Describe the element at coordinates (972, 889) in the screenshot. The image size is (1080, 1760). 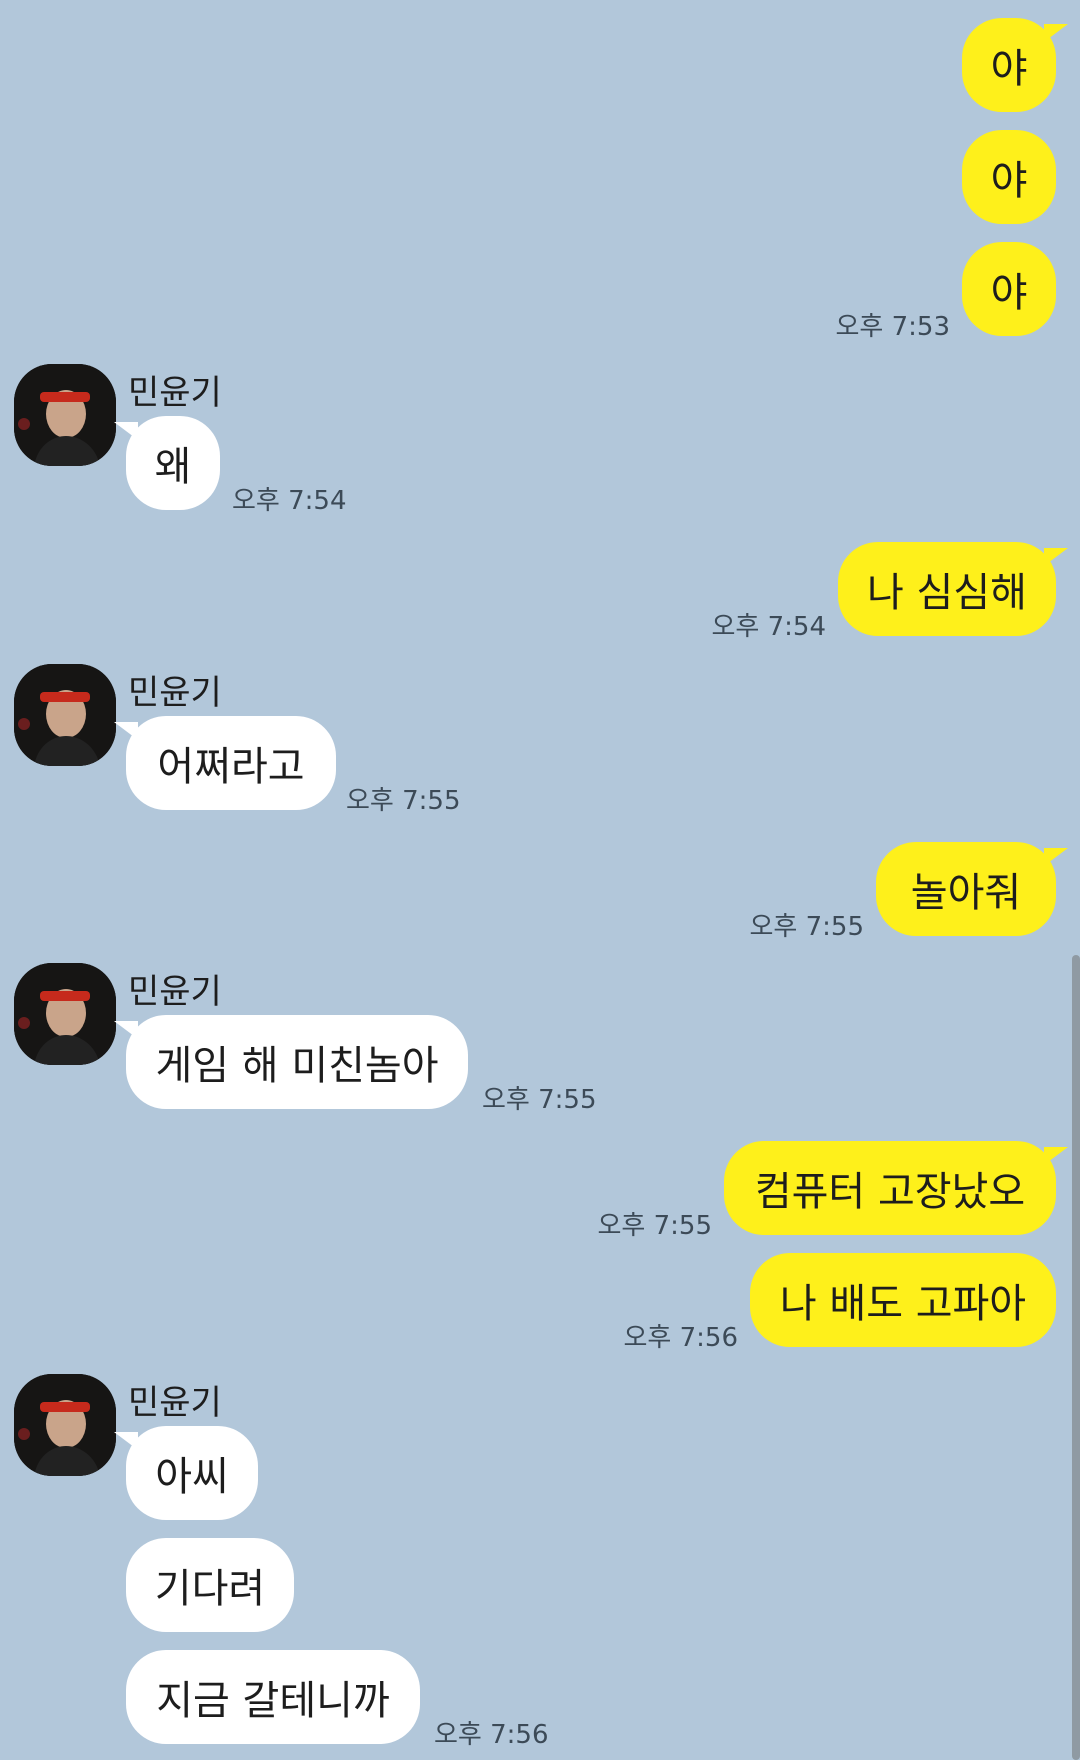
I see `message-bubble-sent: 놀아줘` at that location.